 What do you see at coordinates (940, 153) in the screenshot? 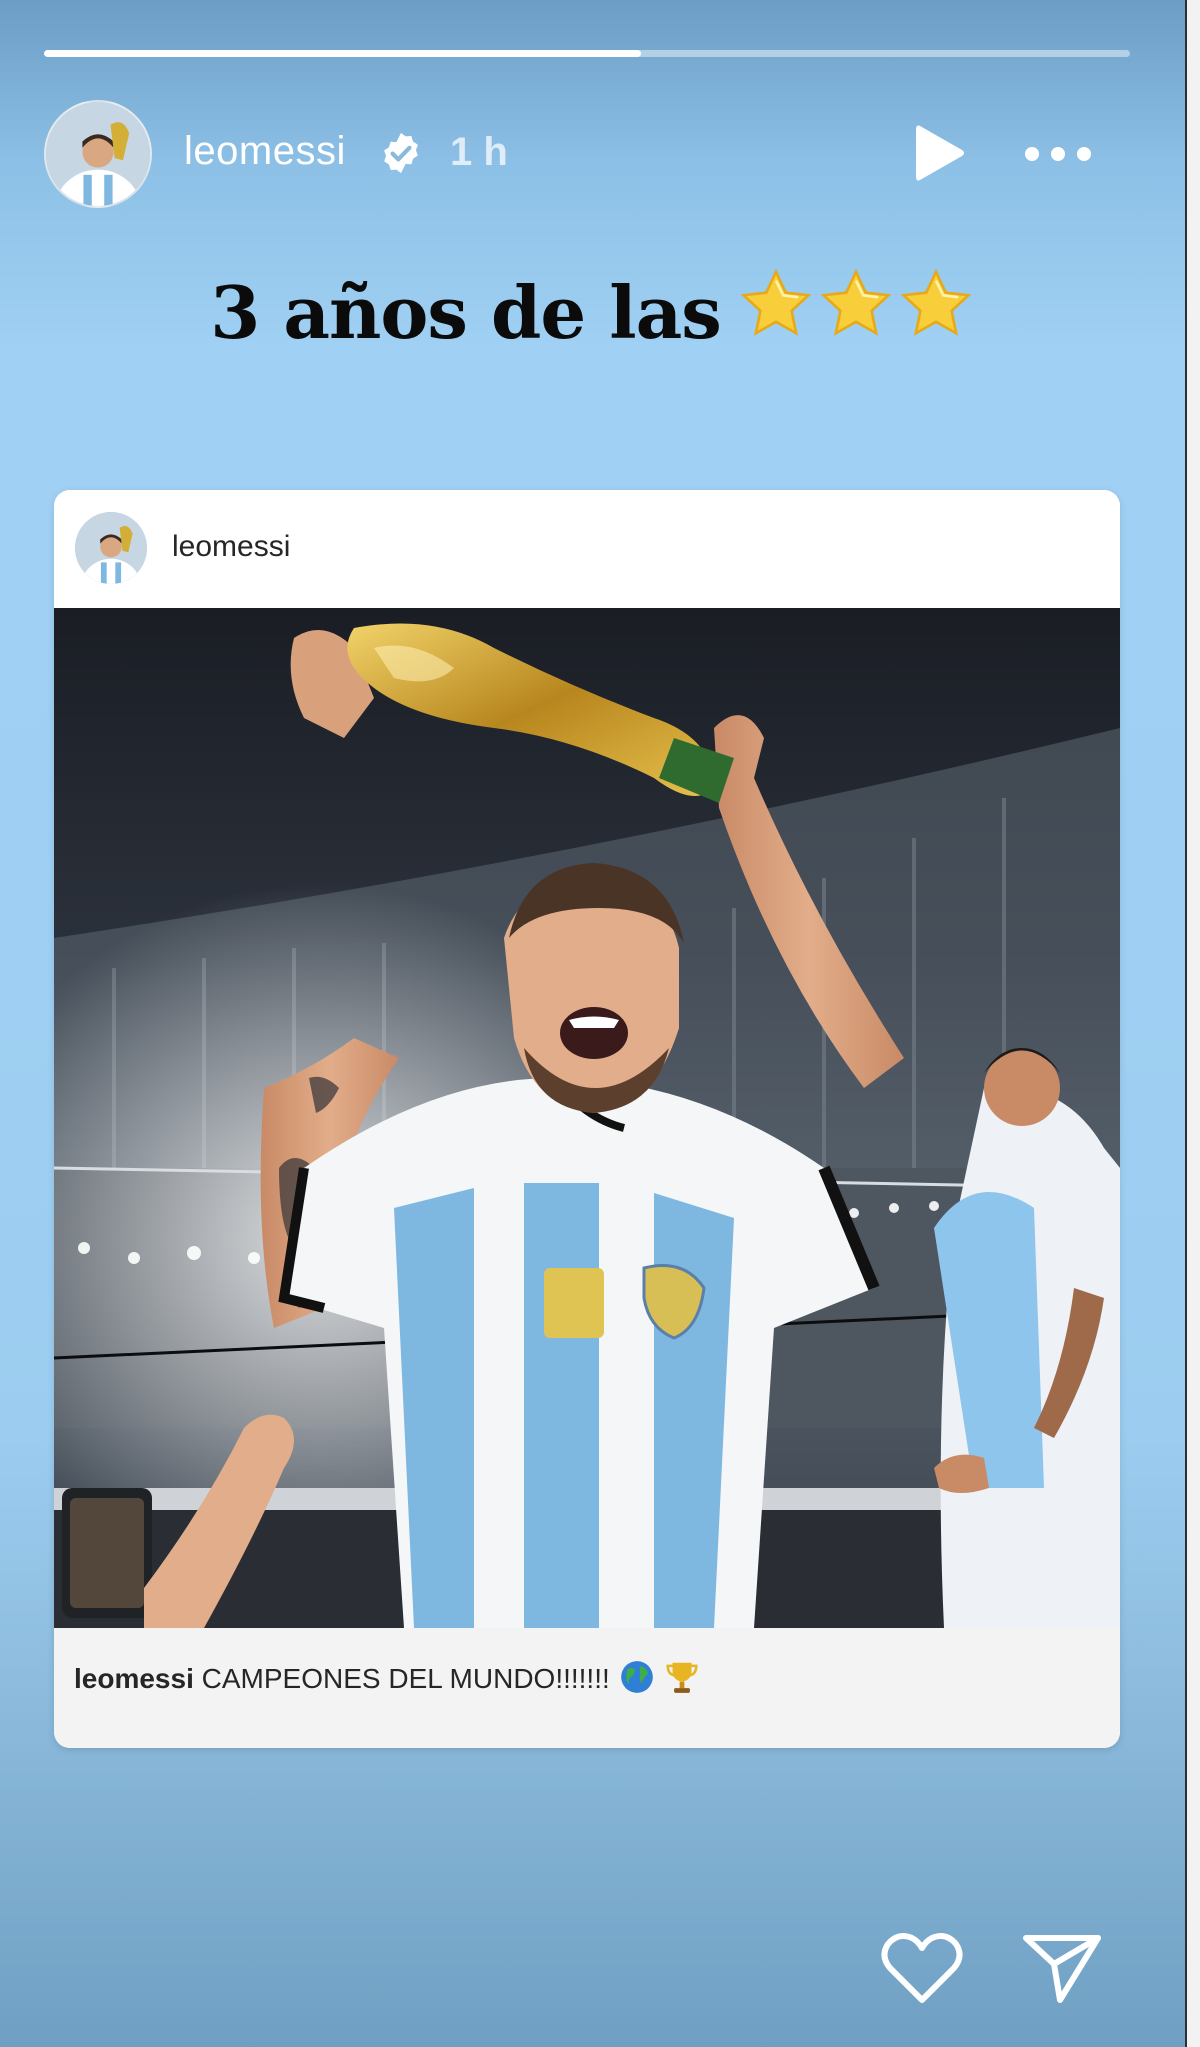
I see `play-icon` at bounding box center [940, 153].